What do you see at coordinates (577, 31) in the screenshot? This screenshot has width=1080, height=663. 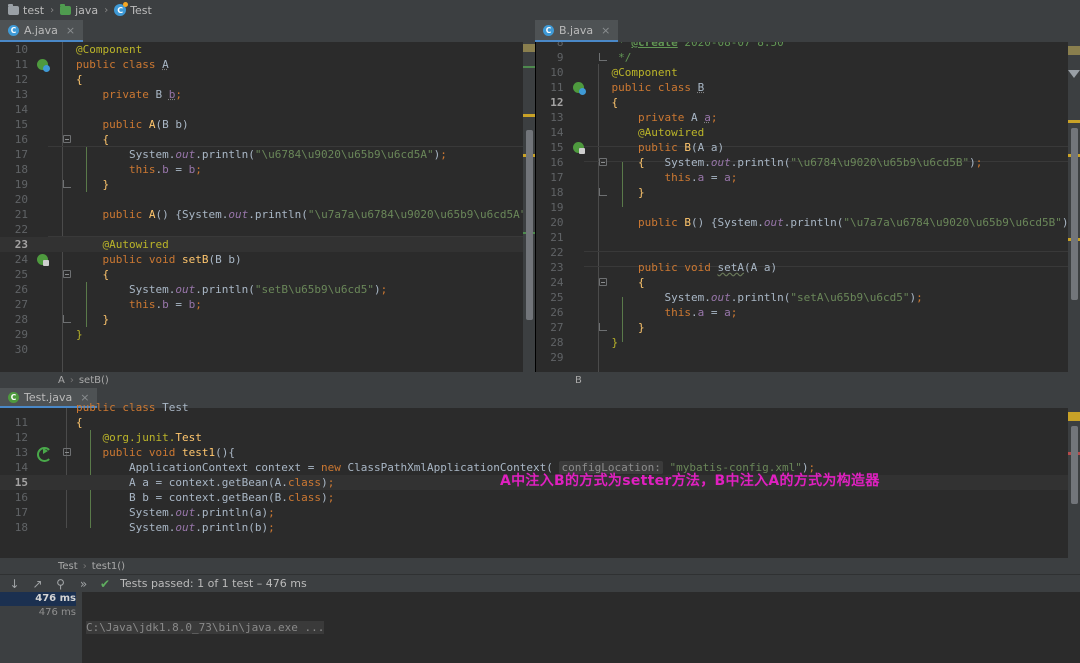 I see `tab-B-java: C B.java ×` at bounding box center [577, 31].